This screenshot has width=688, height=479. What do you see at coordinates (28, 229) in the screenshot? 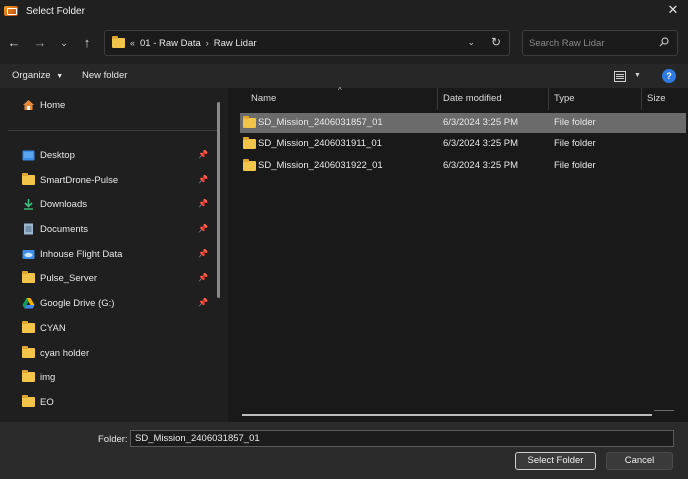
I see `documents-icon` at bounding box center [28, 229].